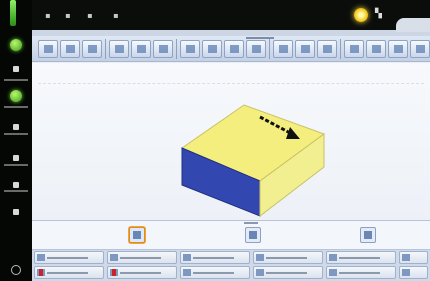  I want to click on status-bar-icon, so click(13, 13).